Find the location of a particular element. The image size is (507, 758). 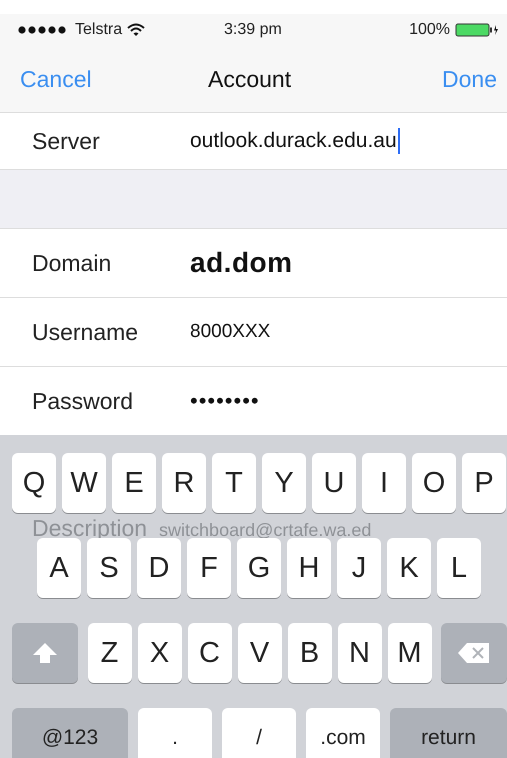

input-field: •••••••• is located at coordinates (225, 401).